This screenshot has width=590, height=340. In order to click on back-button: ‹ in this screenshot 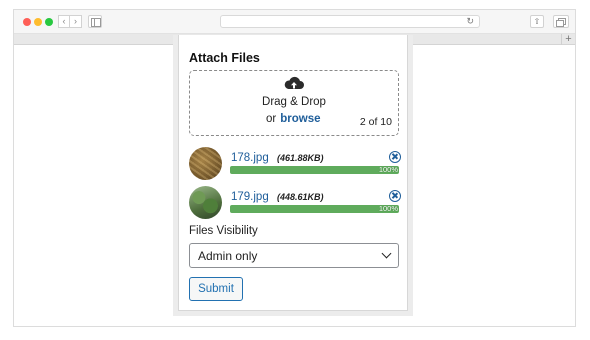, I will do `click(64, 21)`.